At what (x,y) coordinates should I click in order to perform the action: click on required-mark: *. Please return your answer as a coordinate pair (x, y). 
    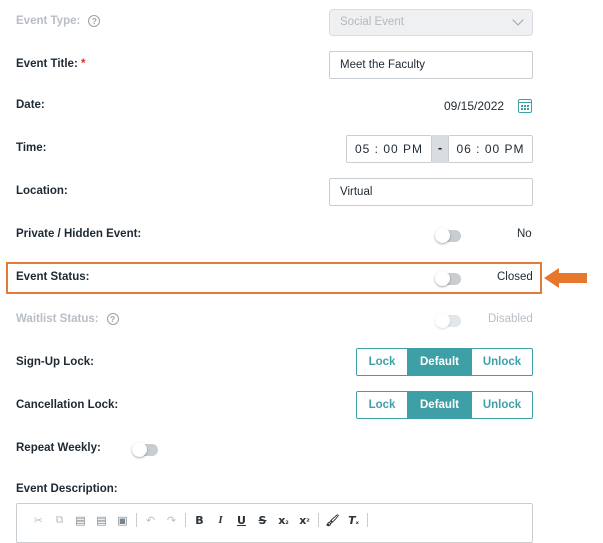
    Looking at the image, I should click on (83, 64).